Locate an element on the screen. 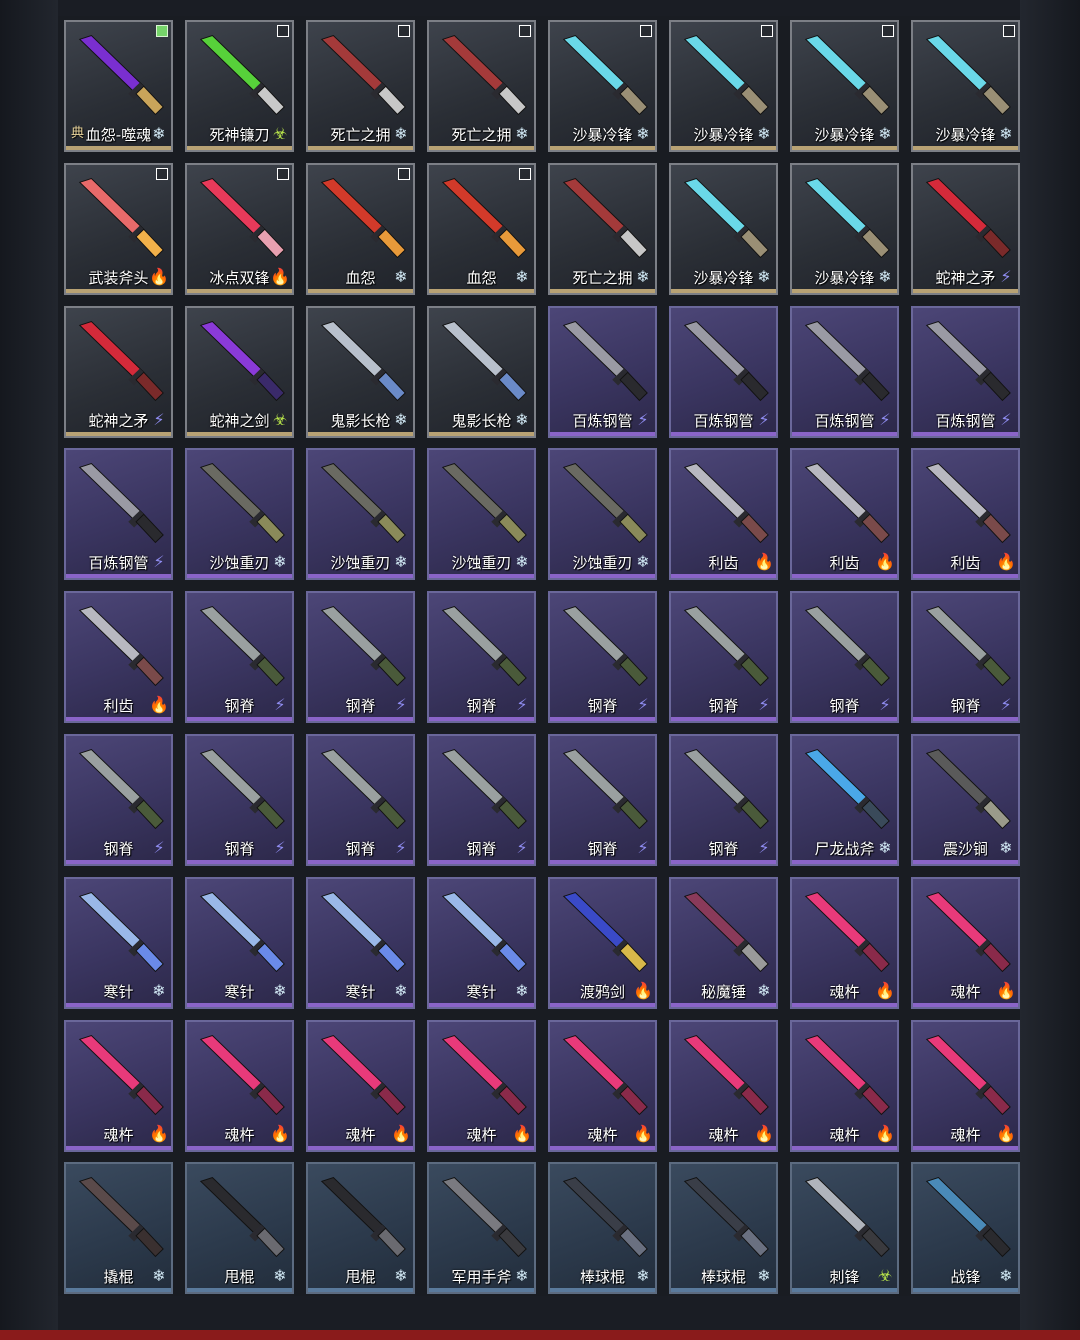  weapon-slot: 死神镰刀 ☣ is located at coordinates (239, 86).